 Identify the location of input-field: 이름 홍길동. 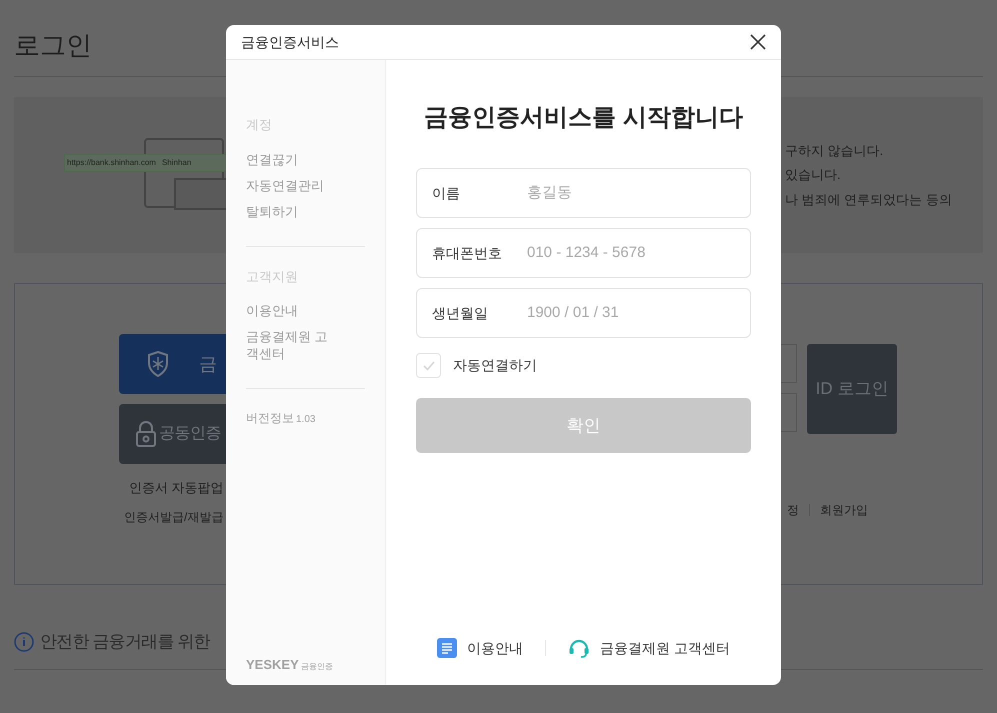
(583, 193).